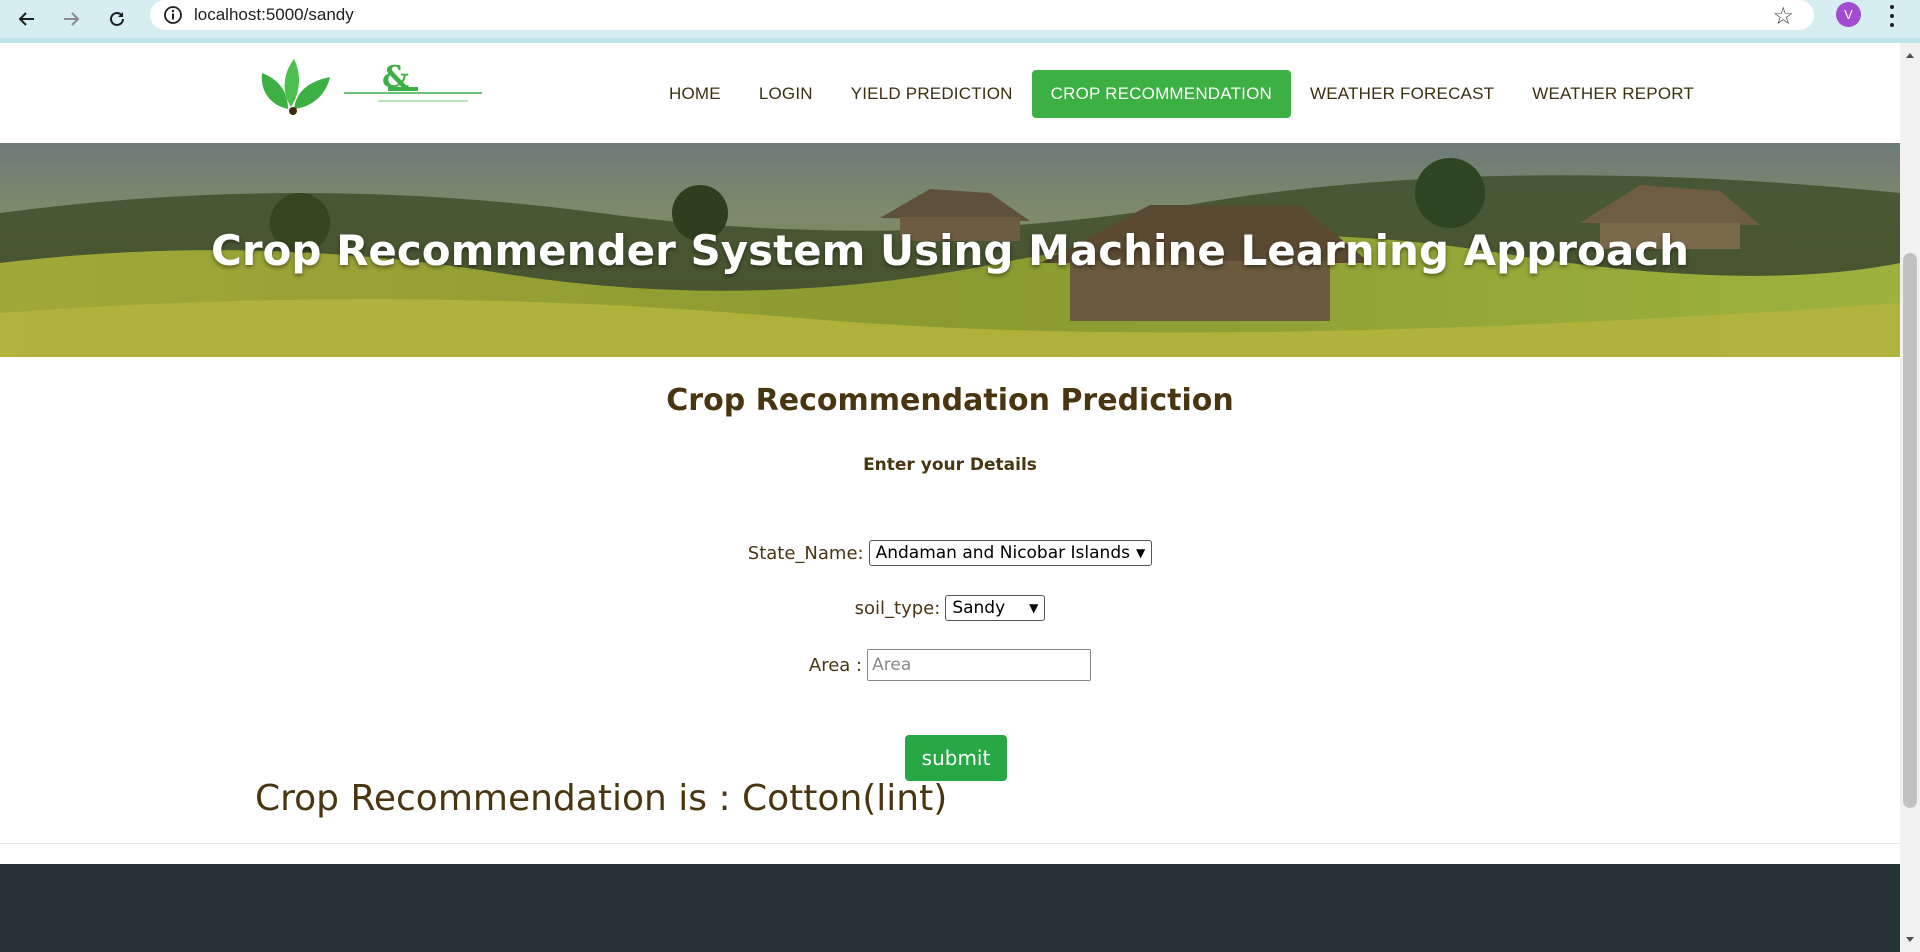 The width and height of the screenshot is (1920, 952). What do you see at coordinates (950, 908) in the screenshot?
I see `site-footer` at bounding box center [950, 908].